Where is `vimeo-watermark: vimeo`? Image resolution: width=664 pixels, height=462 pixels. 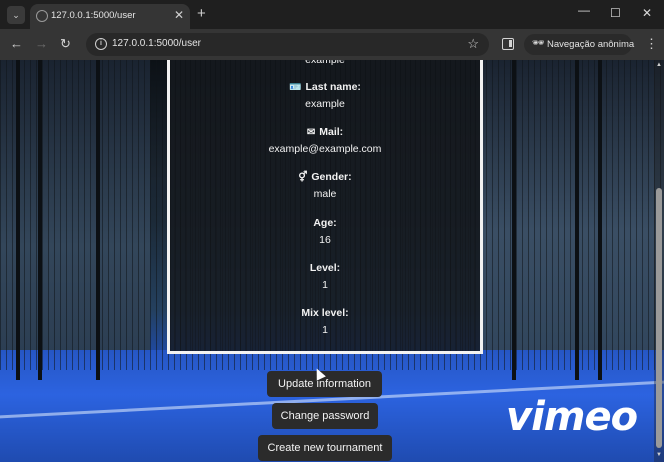
vimeo-watermark: vimeo is located at coordinates (572, 417).